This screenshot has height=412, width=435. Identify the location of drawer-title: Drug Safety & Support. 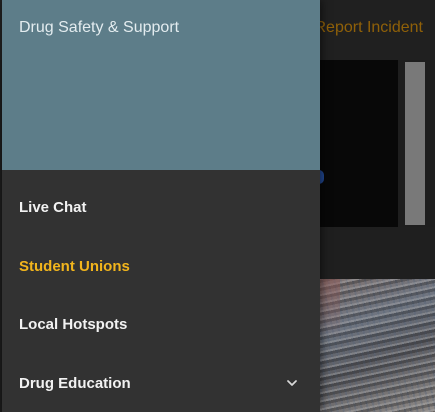
(99, 27).